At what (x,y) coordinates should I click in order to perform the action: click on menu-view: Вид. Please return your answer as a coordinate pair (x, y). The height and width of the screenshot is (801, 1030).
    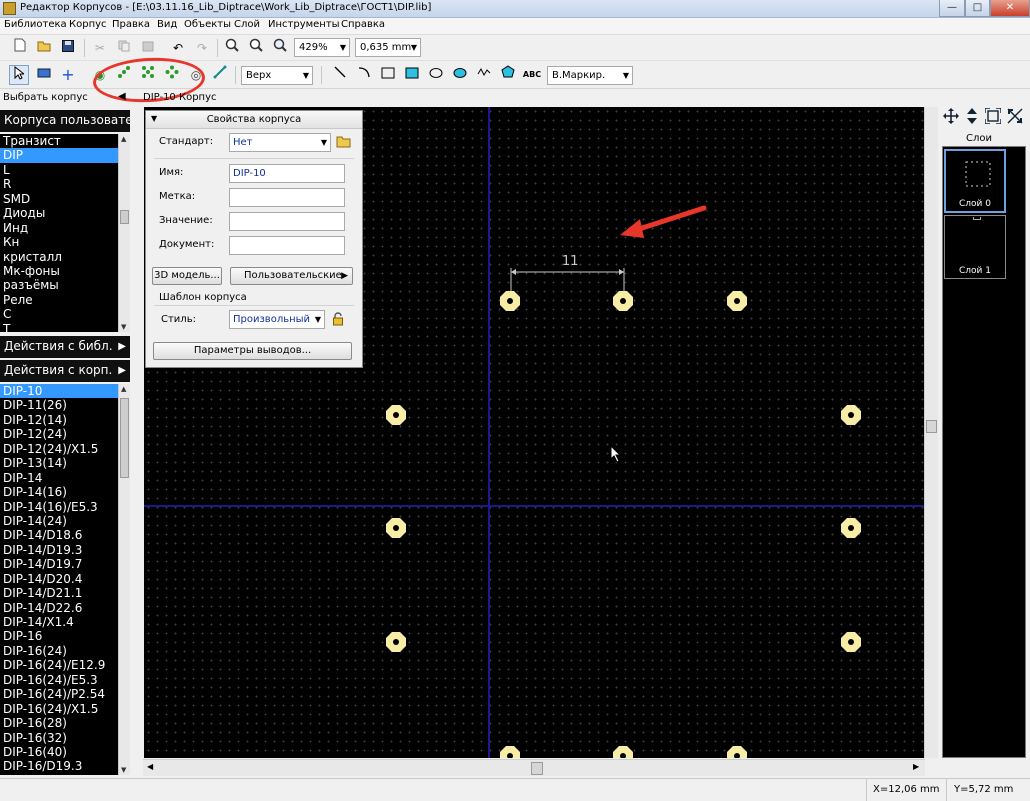
    Looking at the image, I should click on (167, 24).